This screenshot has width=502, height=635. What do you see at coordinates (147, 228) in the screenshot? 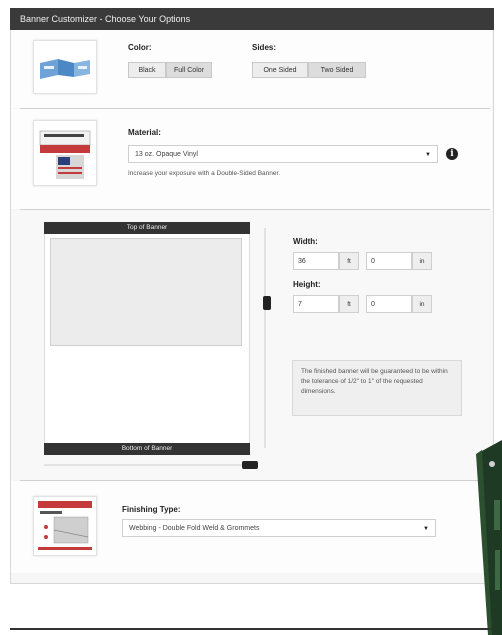
I see `top-of-banner-label: Top of Banner` at bounding box center [147, 228].